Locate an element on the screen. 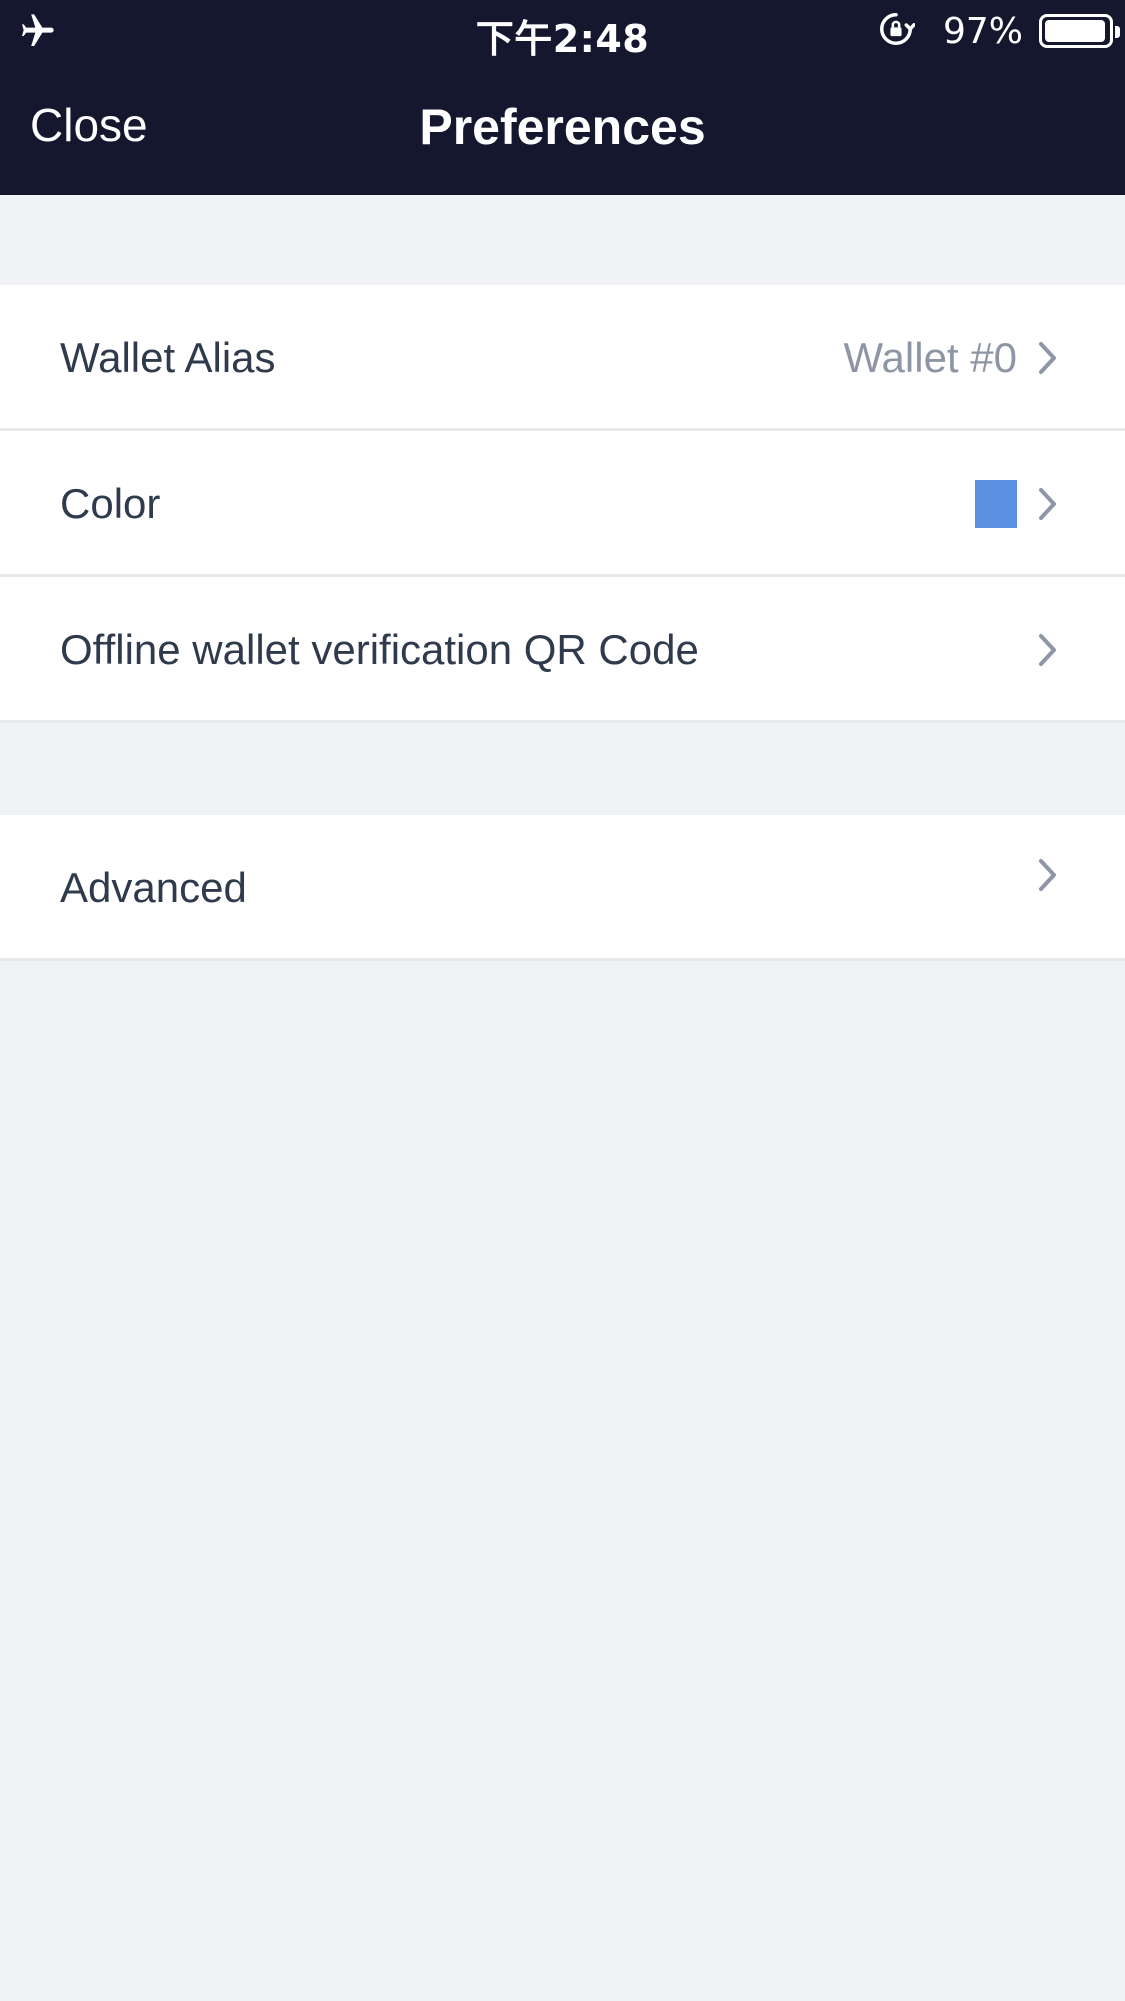  wallet-alias-row: Wallet Alias Wallet #0 is located at coordinates (562, 358).